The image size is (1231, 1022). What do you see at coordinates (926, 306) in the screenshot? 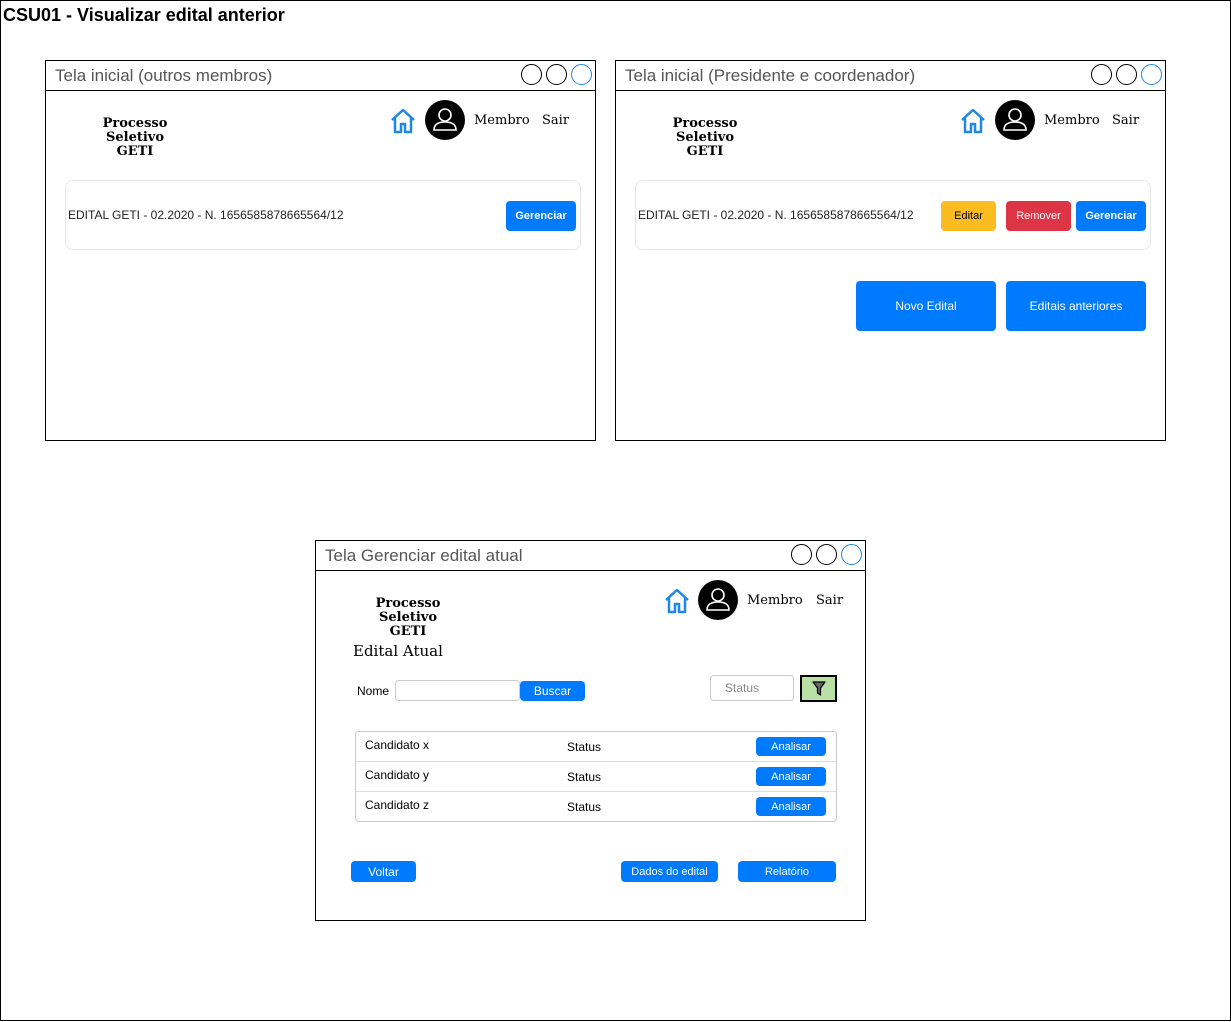
I see `novo-edital-button: Novo Edital` at bounding box center [926, 306].